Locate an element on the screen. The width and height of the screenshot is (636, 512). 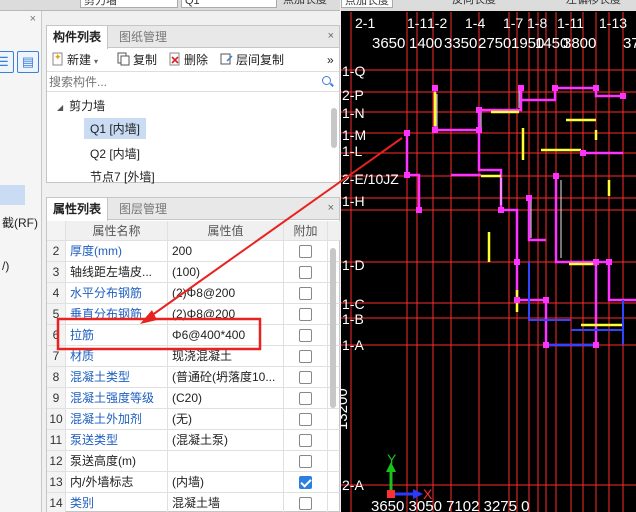
property-value: (无) is located at coordinates (226, 419).